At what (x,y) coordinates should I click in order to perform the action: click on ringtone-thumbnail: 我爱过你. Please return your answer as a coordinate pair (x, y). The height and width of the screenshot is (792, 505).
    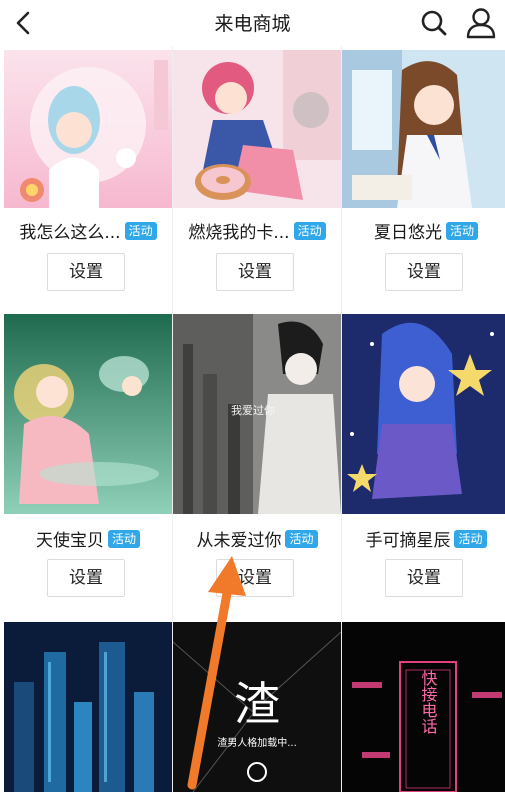
    Looking at the image, I should click on (257, 414).